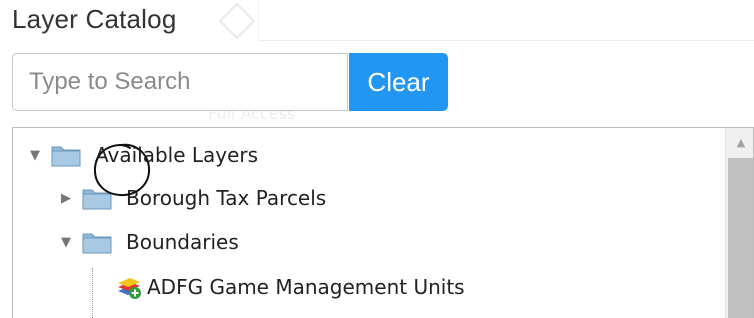  I want to click on tree-node-adfg-game-management-units: ADFG Game Management Units, so click(290, 287).